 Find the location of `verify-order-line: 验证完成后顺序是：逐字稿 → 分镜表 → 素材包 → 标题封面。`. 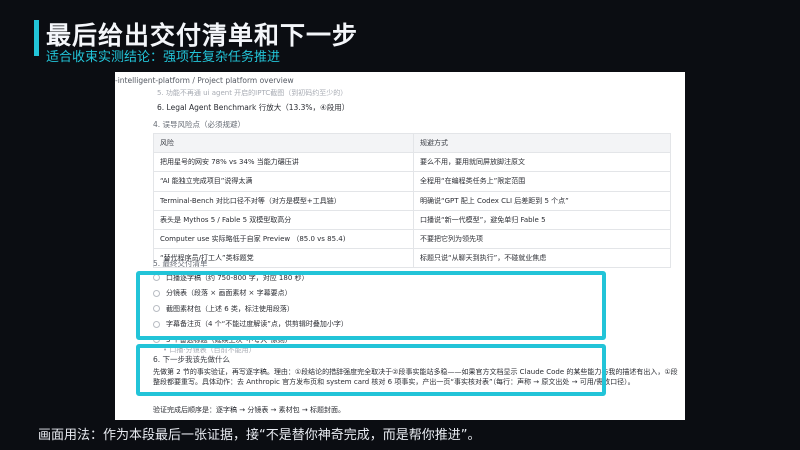

verify-order-line: 验证完成后顺序是：逐字稿 → 分镜表 → 素材包 → 标题封面。 is located at coordinates (249, 410).